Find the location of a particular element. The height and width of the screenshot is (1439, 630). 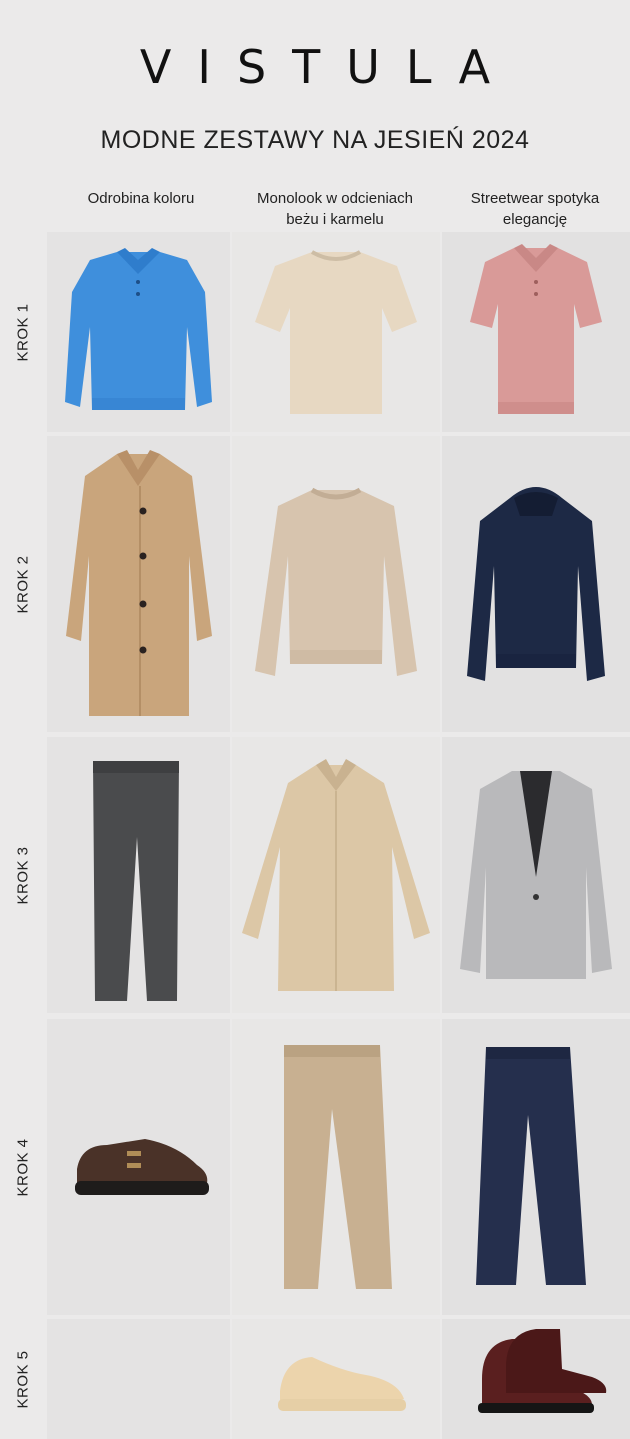

row-label-4: KROK 4 is located at coordinates (23, 1167).